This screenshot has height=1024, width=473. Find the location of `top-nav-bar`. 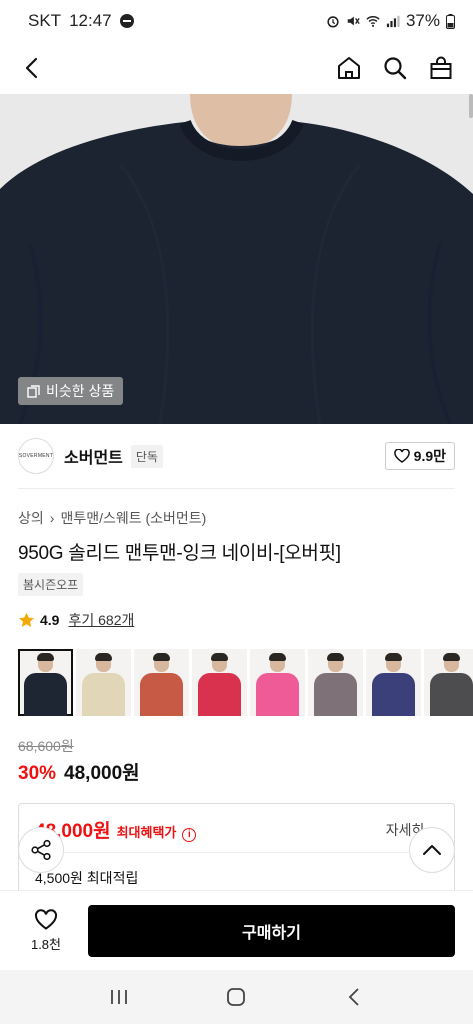

top-nav-bar is located at coordinates (236, 68).